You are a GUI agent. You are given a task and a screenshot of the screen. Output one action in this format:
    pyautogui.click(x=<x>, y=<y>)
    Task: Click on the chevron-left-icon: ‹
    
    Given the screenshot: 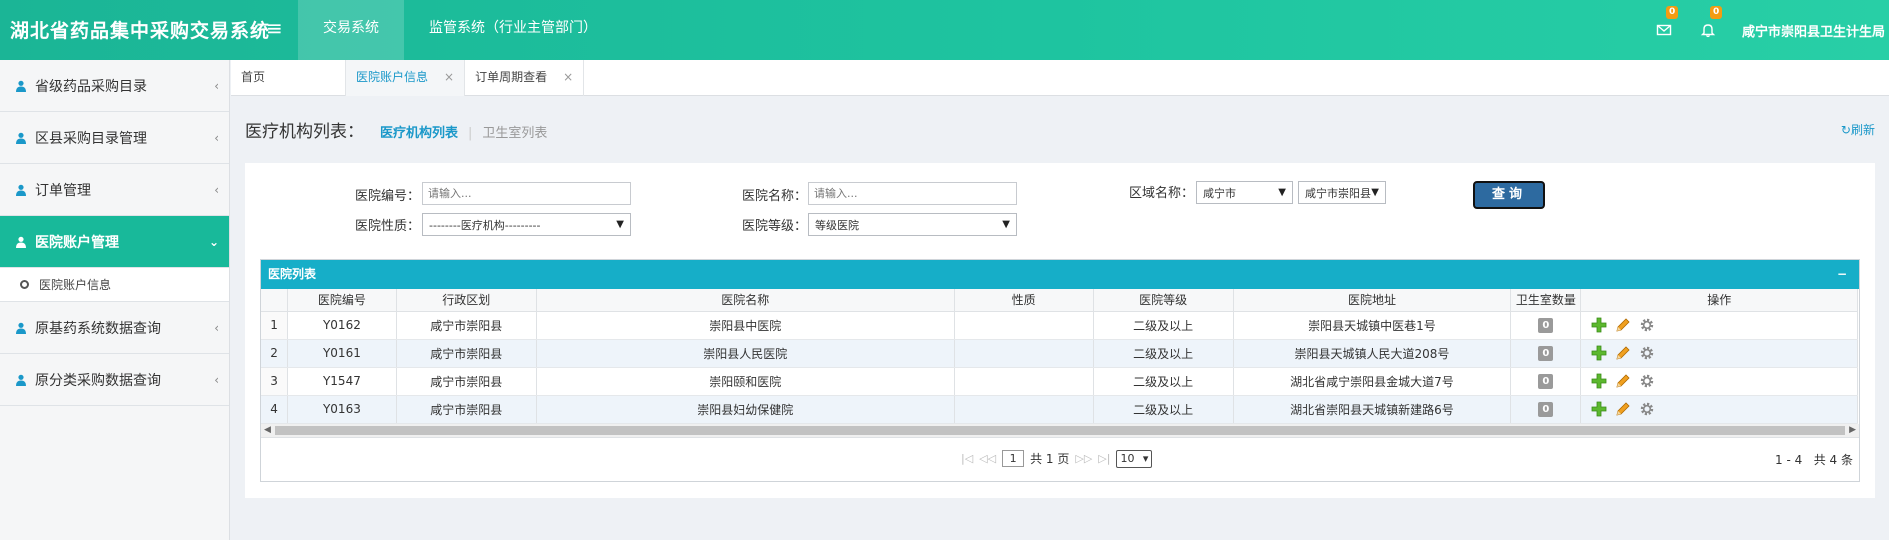 What is the action you would take?
    pyautogui.click(x=216, y=85)
    